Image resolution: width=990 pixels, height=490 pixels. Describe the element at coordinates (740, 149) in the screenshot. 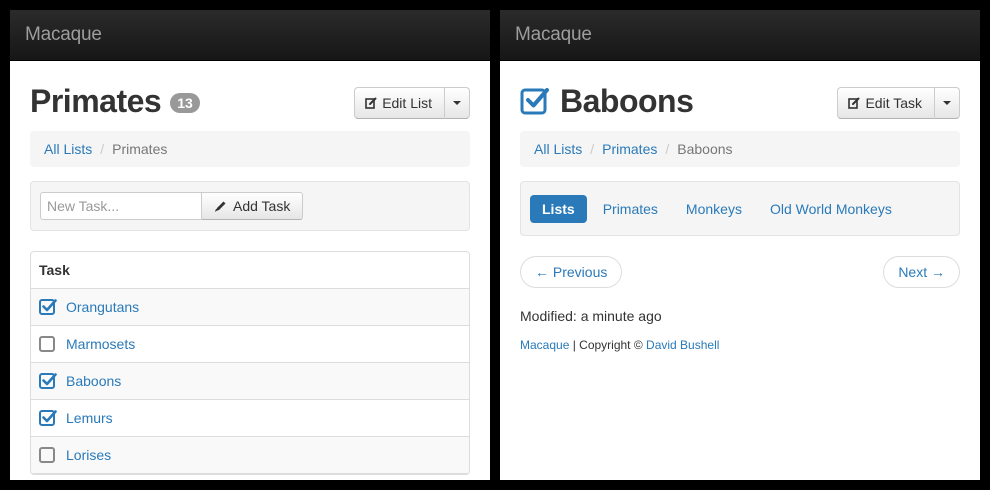

I see `breadcrumb: All Lists / Primates / Baboons` at that location.